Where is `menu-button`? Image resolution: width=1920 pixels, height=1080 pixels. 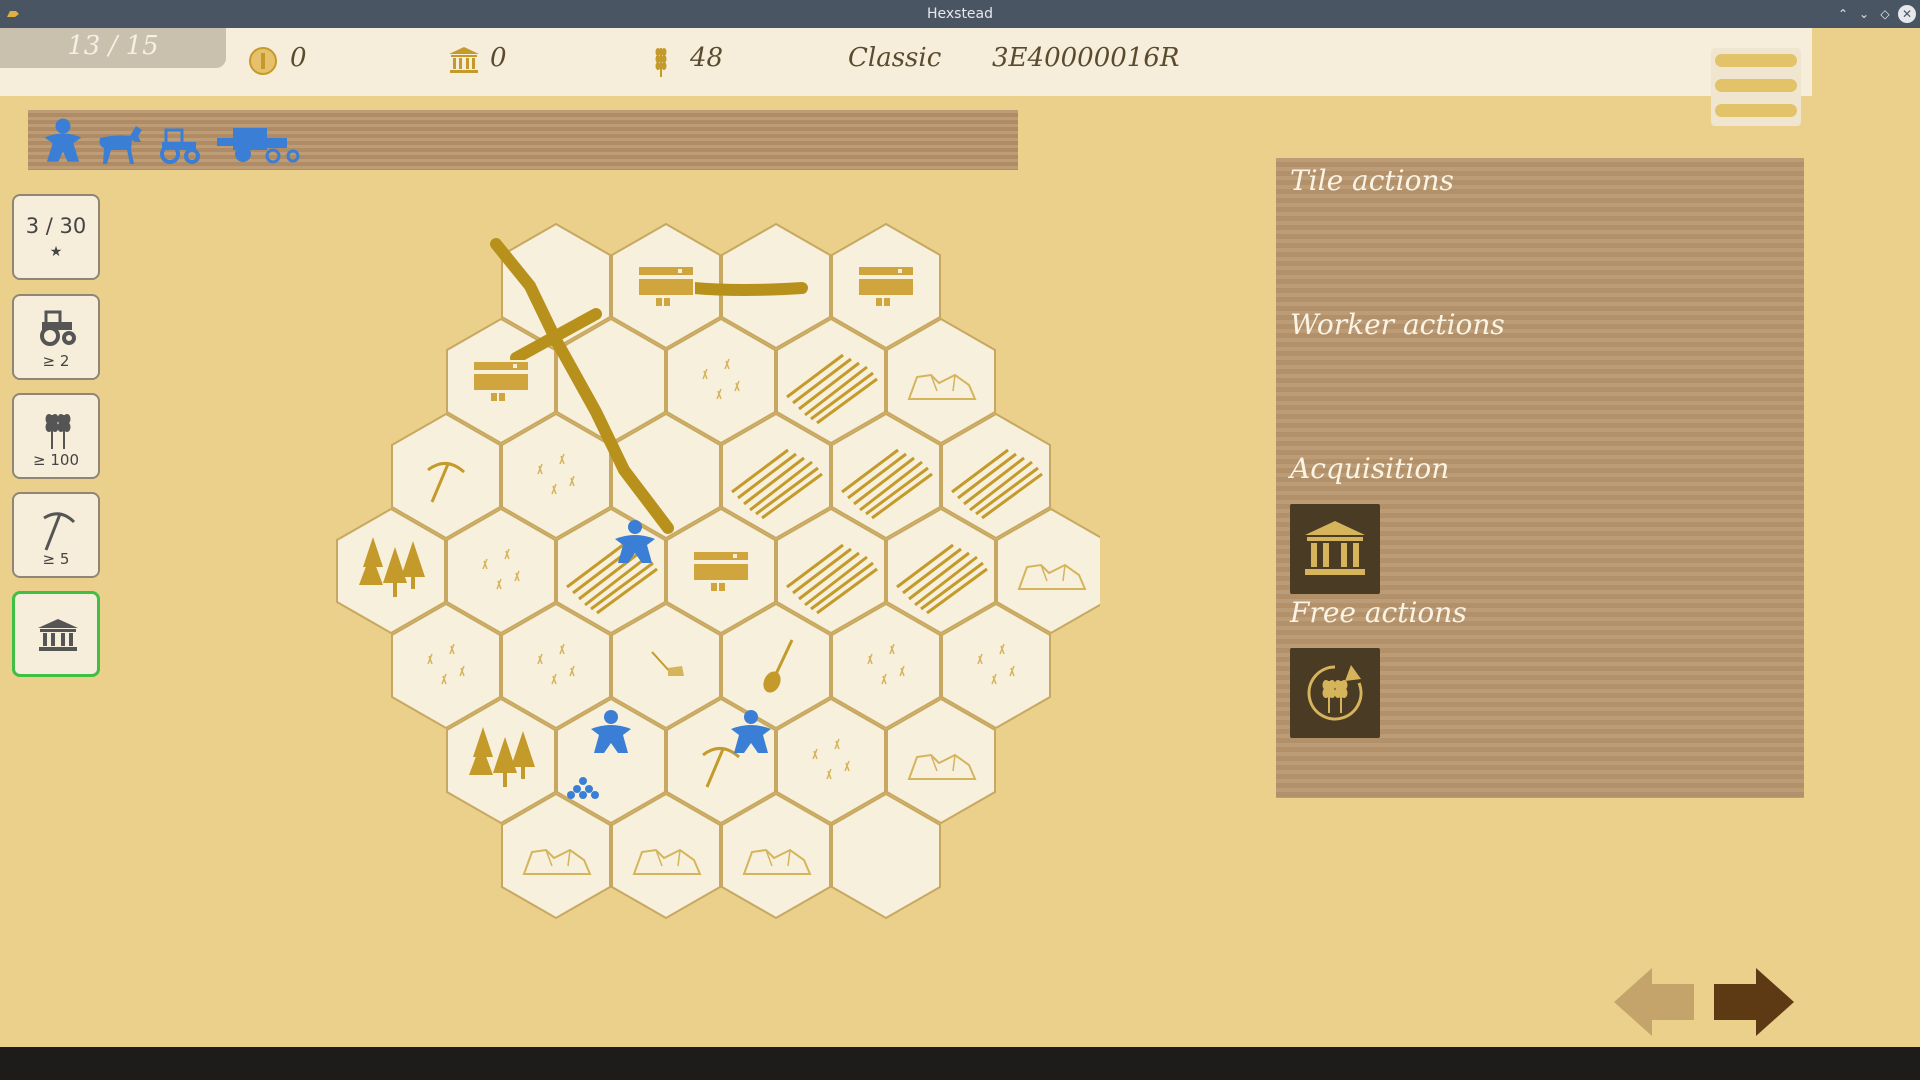
menu-button is located at coordinates (1756, 87).